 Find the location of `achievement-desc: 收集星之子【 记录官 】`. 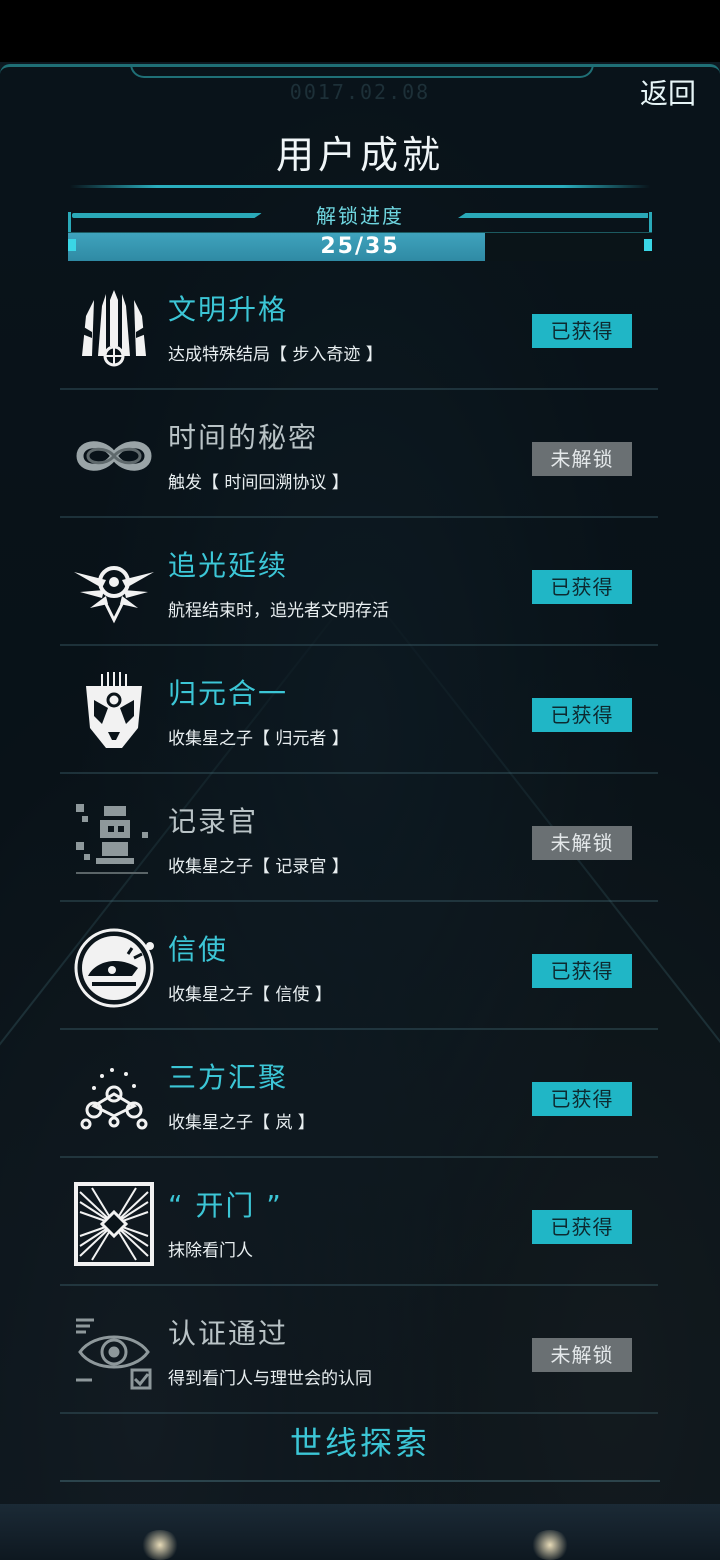

achievement-desc: 收集星之子【 记录官 】 is located at coordinates (258, 867).